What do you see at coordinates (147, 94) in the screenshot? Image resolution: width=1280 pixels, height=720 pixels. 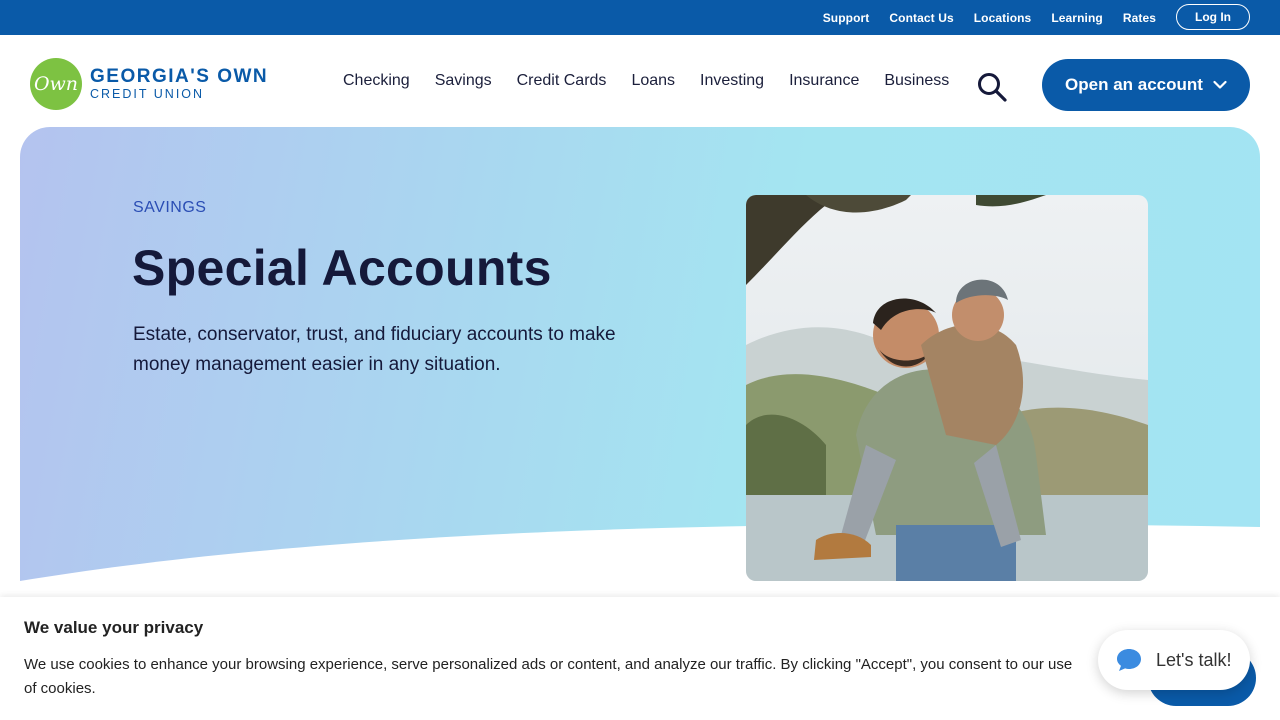 I see `logo-name-line2: CREDIT UNION` at bounding box center [147, 94].